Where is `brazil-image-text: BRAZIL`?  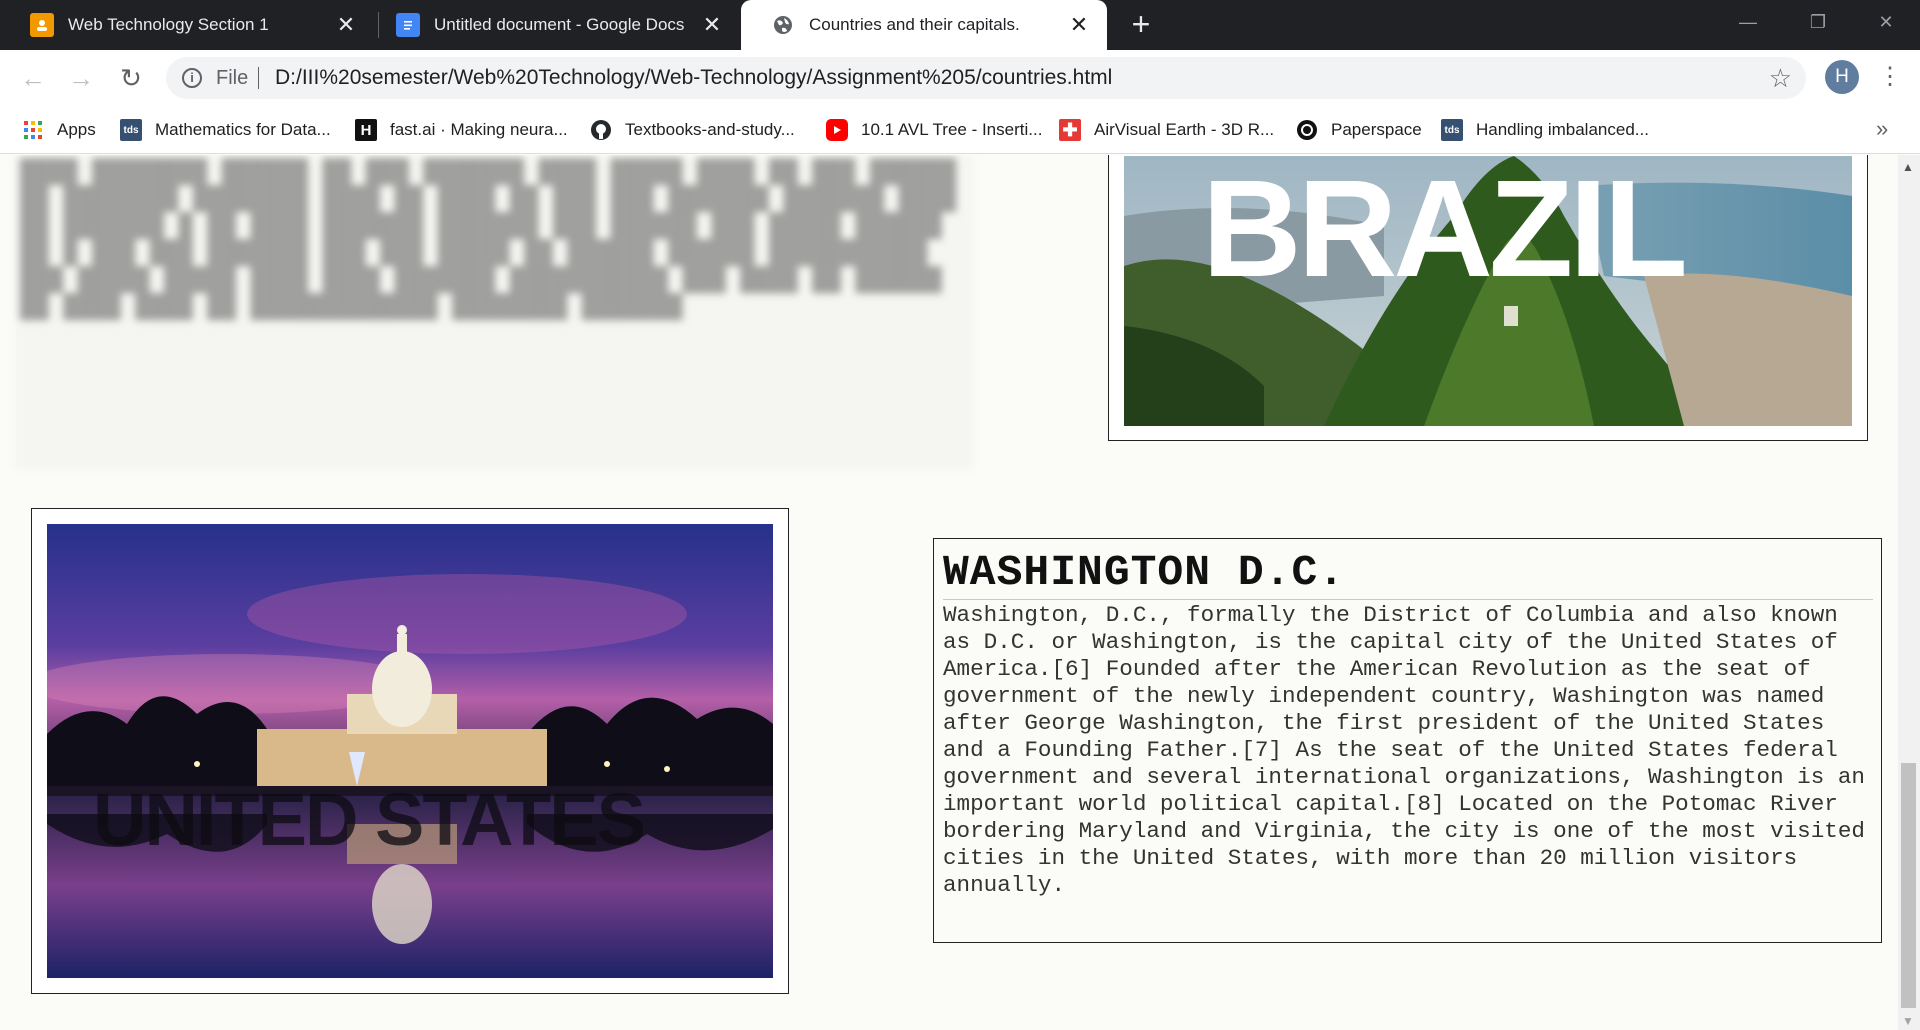 brazil-image-text: BRAZIL is located at coordinates (1445, 231).